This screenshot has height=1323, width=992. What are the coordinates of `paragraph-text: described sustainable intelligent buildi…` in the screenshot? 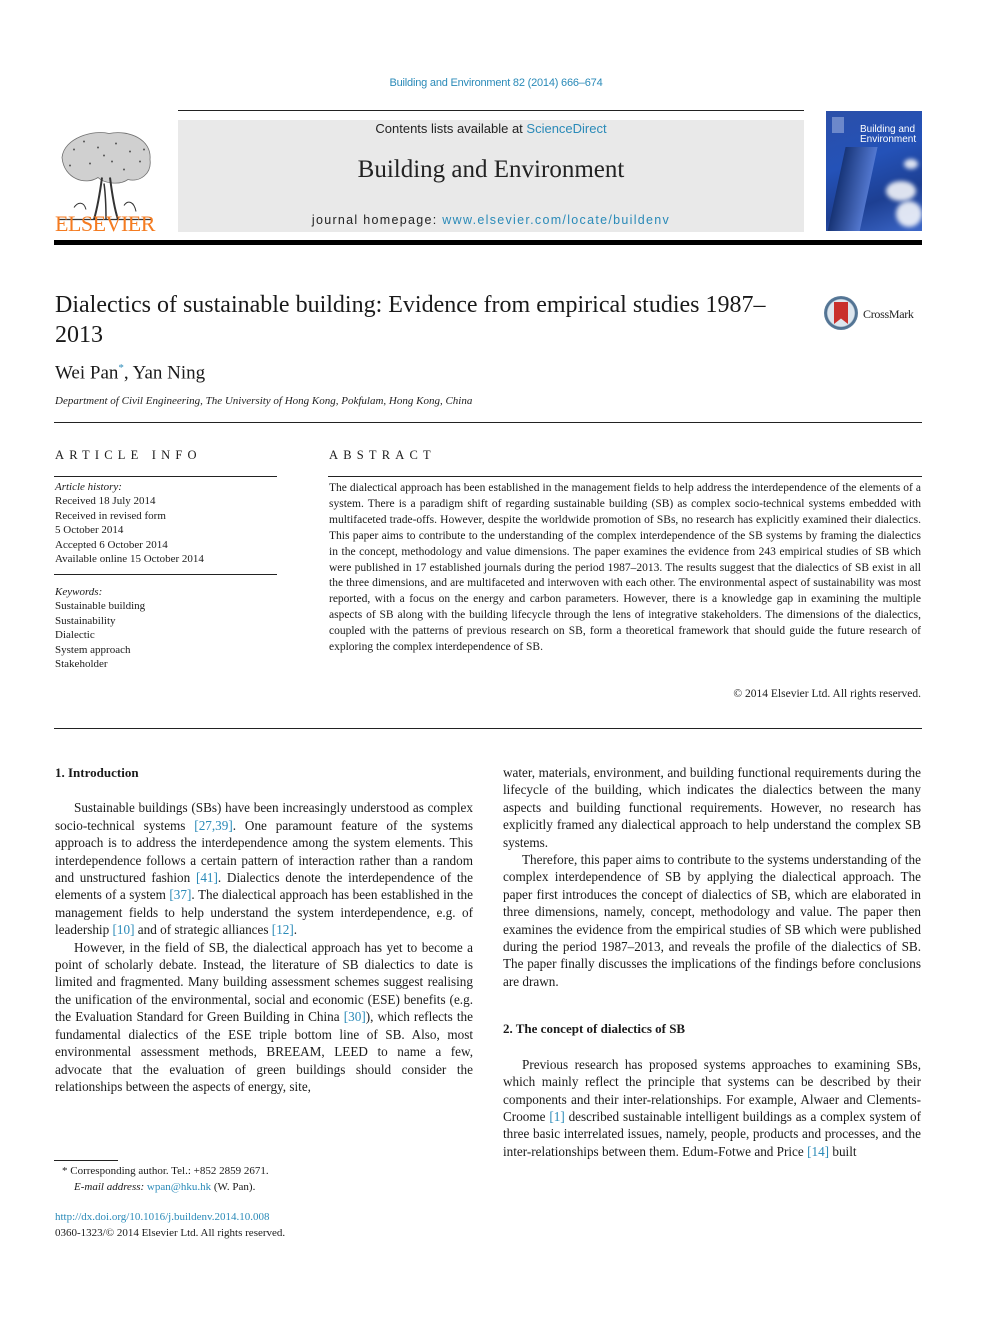 It's located at (712, 1133).